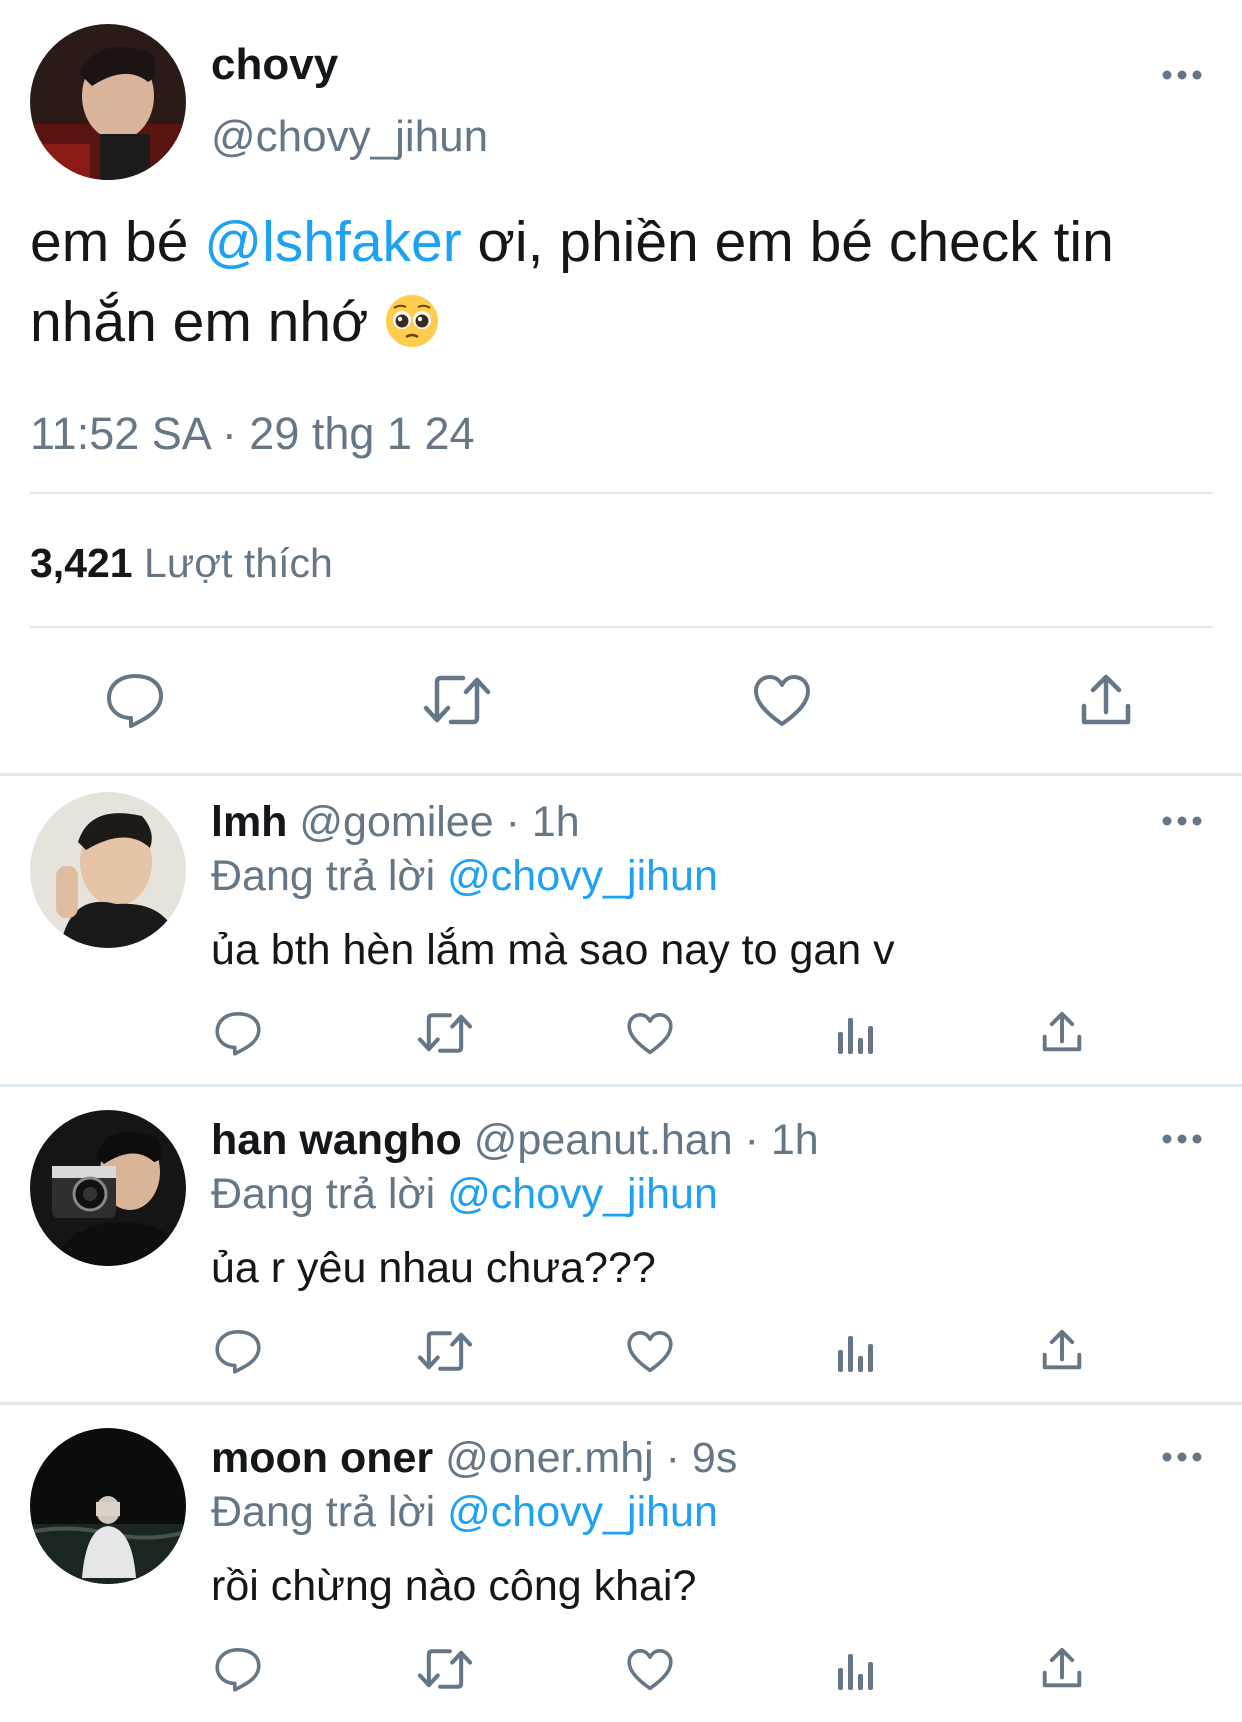  What do you see at coordinates (585, 1458) in the screenshot?
I see `reply-meta: @oner.mhj · 9s` at bounding box center [585, 1458].